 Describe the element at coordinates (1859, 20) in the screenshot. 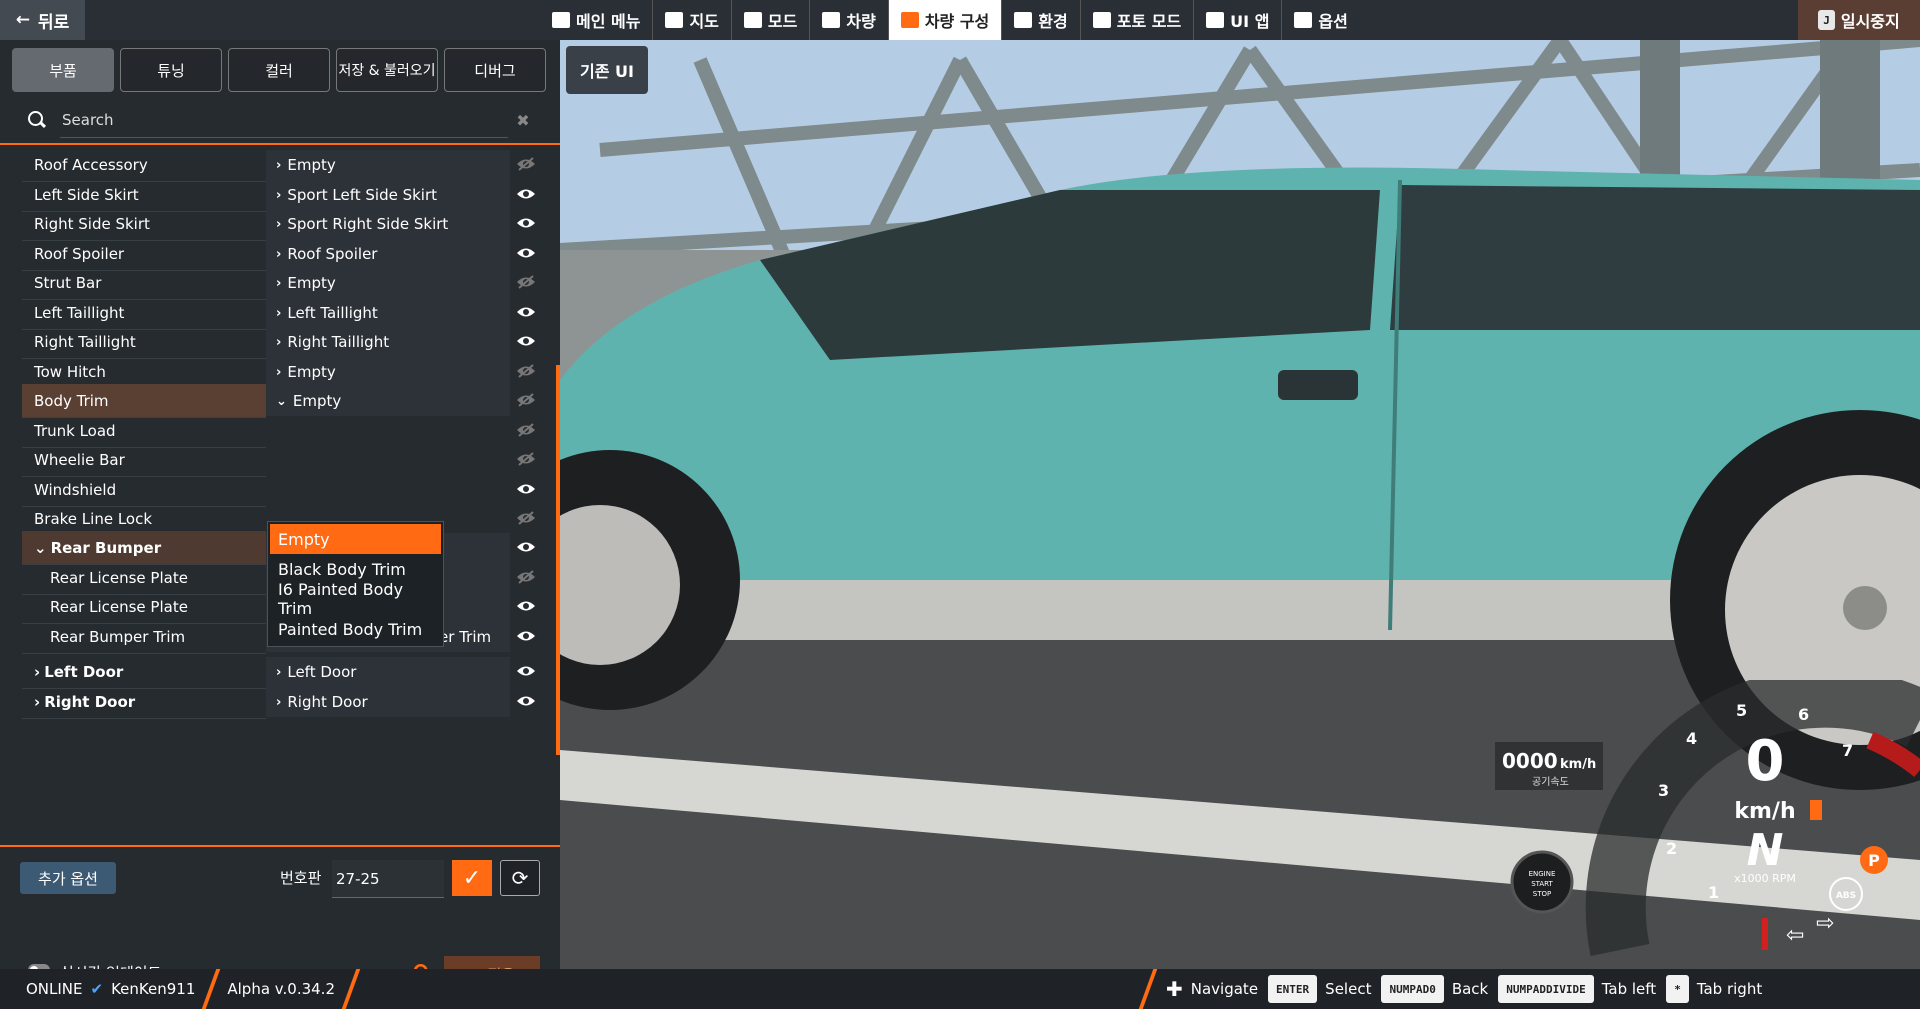

I see `pause-button: J 일시중지` at that location.